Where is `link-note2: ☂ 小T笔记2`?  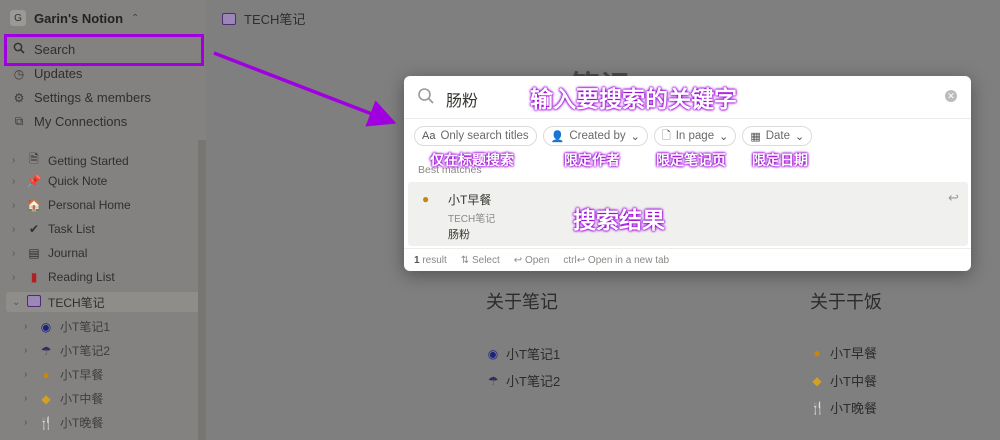
link-note2: ☂ 小T笔记2 is located at coordinates (523, 380).